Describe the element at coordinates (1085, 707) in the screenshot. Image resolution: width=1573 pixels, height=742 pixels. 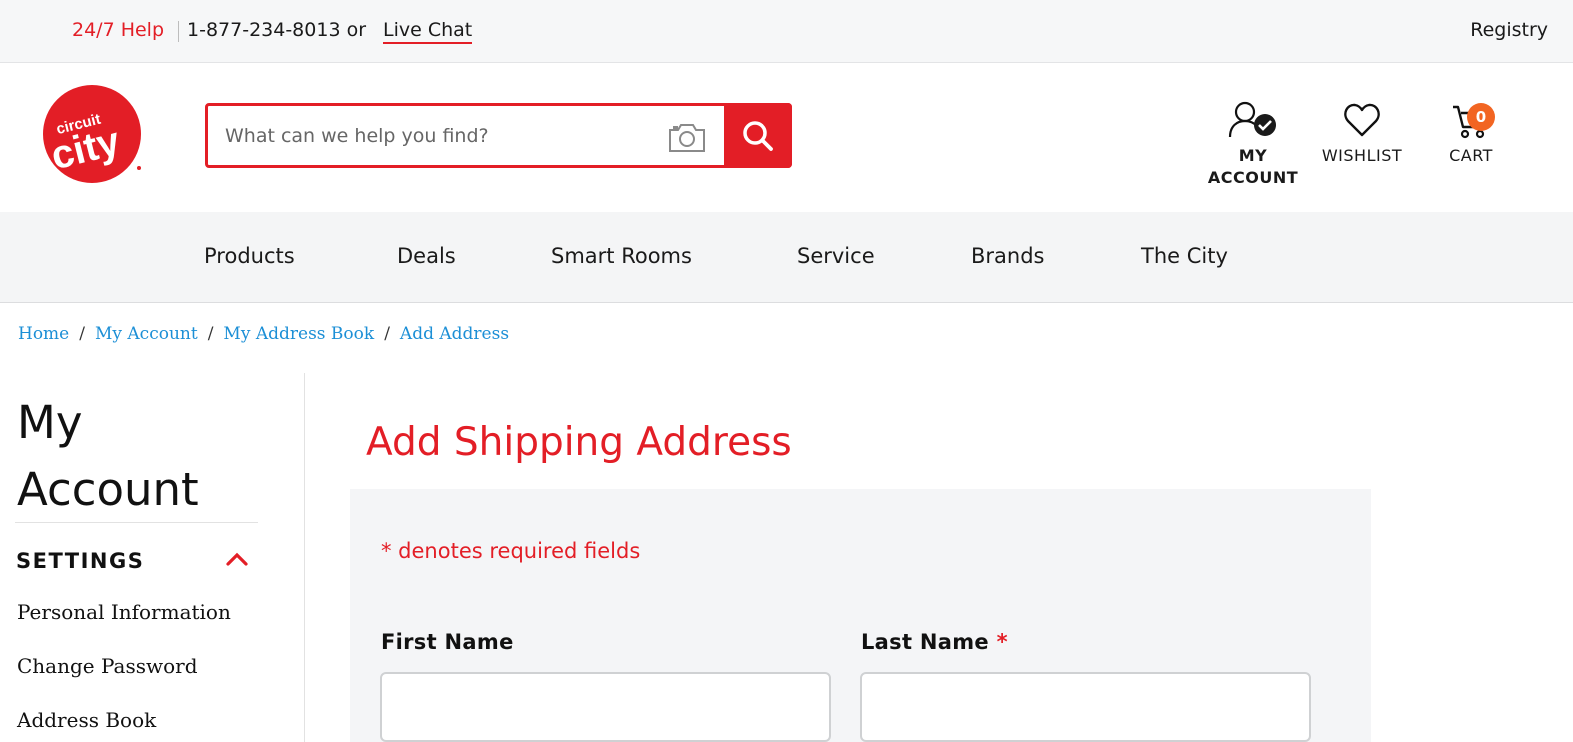
I see `last-name-field` at that location.